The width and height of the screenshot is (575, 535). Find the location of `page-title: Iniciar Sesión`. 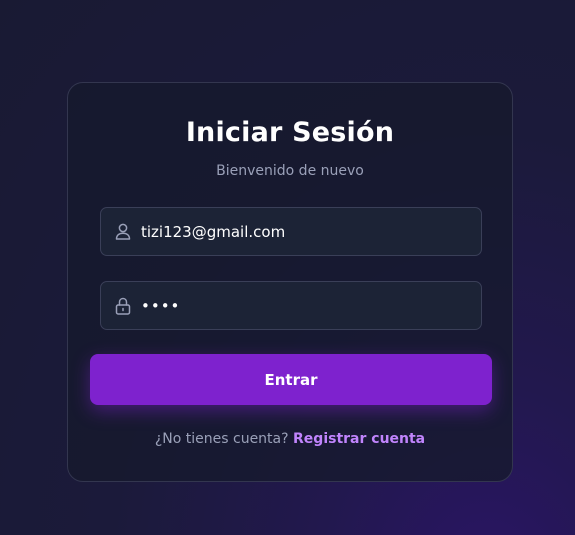

page-title: Iniciar Sesión is located at coordinates (290, 132).